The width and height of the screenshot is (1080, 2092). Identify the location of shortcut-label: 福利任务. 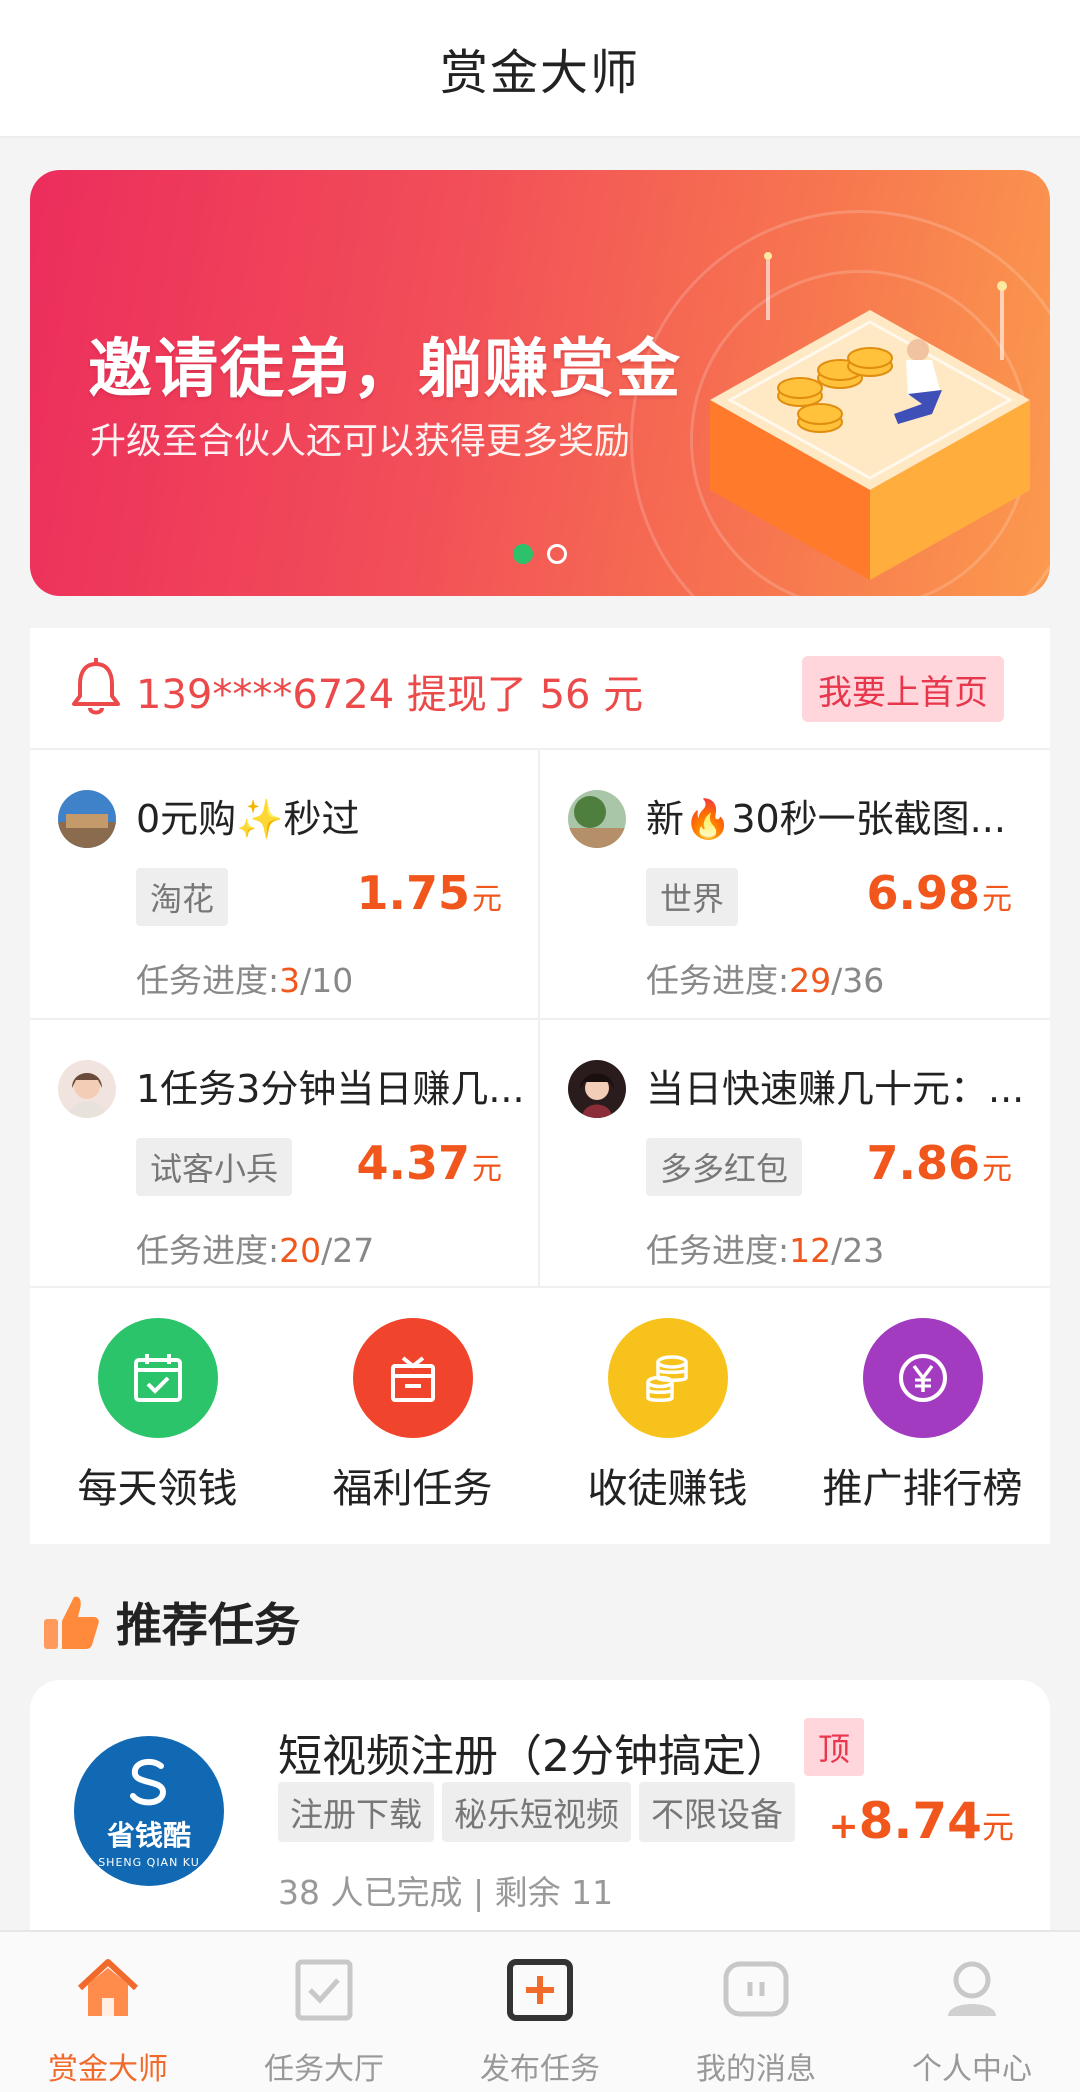
(412, 1489).